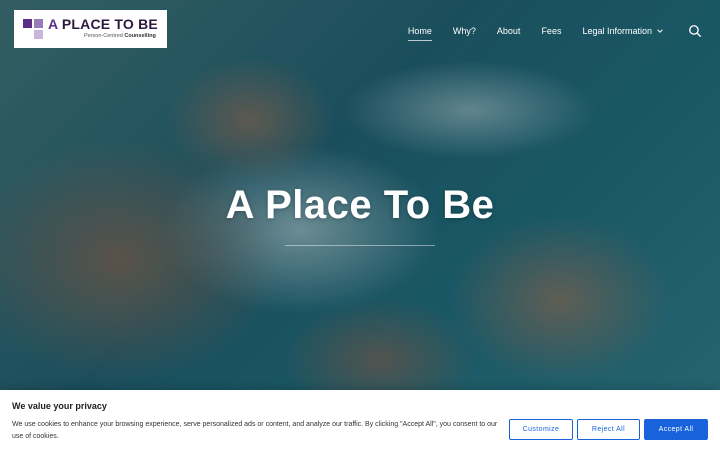 The image size is (720, 450). I want to click on logo-squares-icon, so click(33, 30).